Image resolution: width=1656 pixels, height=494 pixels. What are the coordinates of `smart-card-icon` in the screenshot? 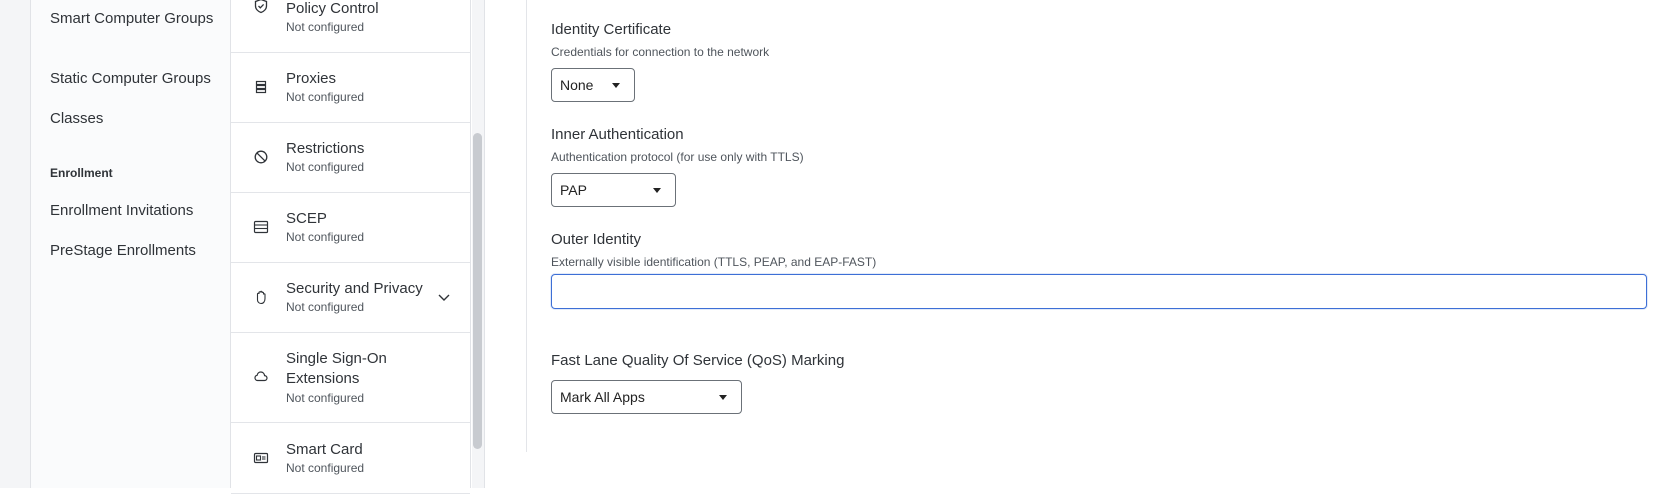 It's located at (261, 458).